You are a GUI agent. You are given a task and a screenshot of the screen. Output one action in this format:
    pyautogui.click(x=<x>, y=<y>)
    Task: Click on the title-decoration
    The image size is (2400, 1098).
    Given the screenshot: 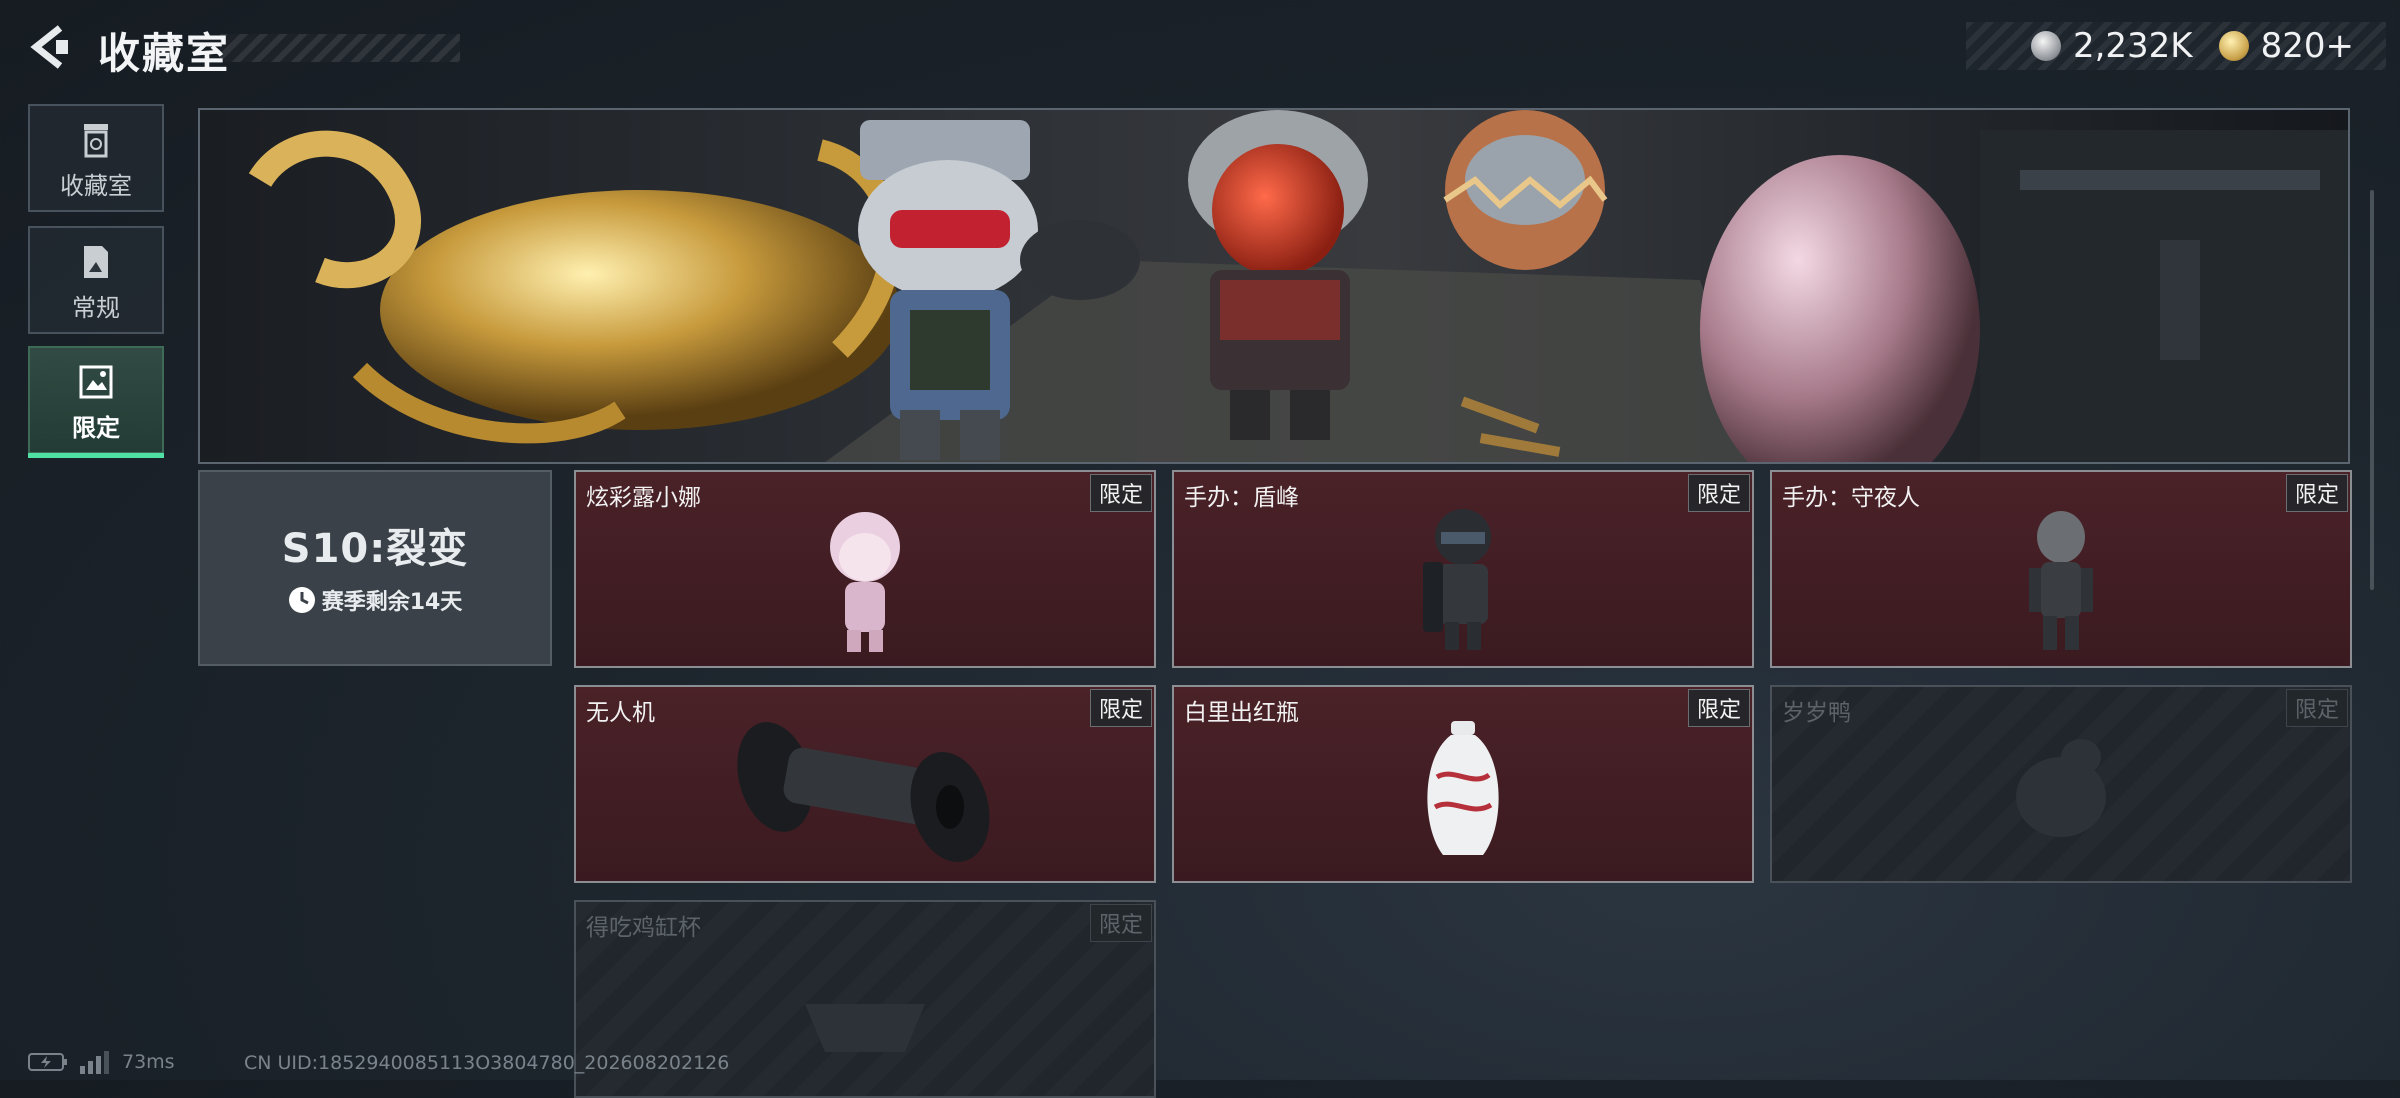 What is the action you would take?
    pyautogui.click(x=340, y=48)
    